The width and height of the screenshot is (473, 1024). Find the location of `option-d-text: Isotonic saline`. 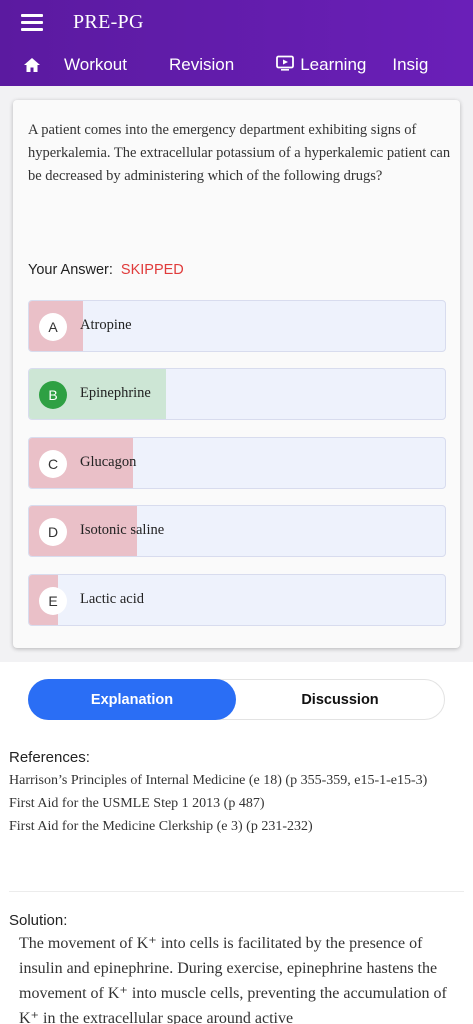

option-d-text: Isotonic saline is located at coordinates (122, 530).